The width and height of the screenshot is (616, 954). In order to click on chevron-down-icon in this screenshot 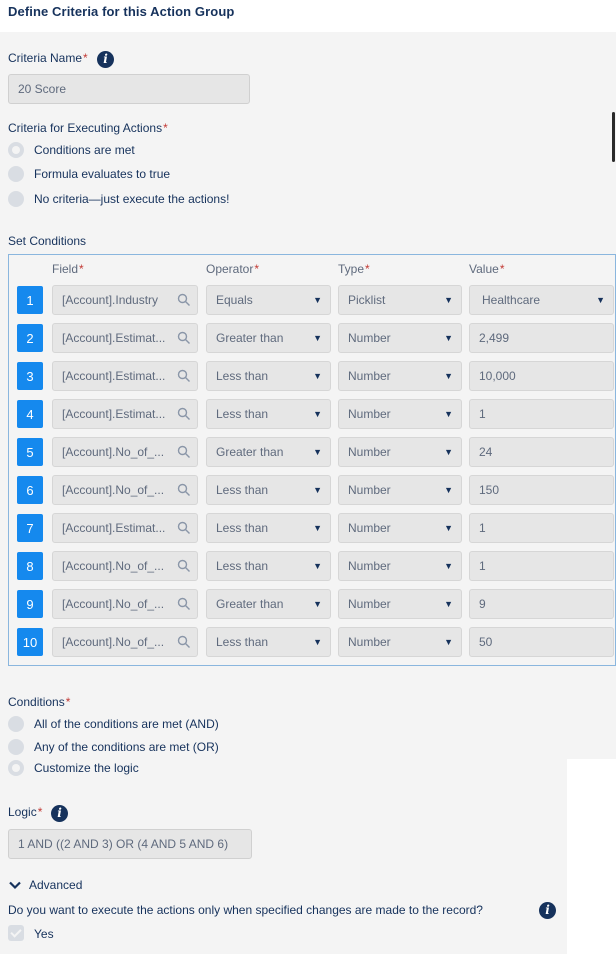, I will do `click(15, 885)`.